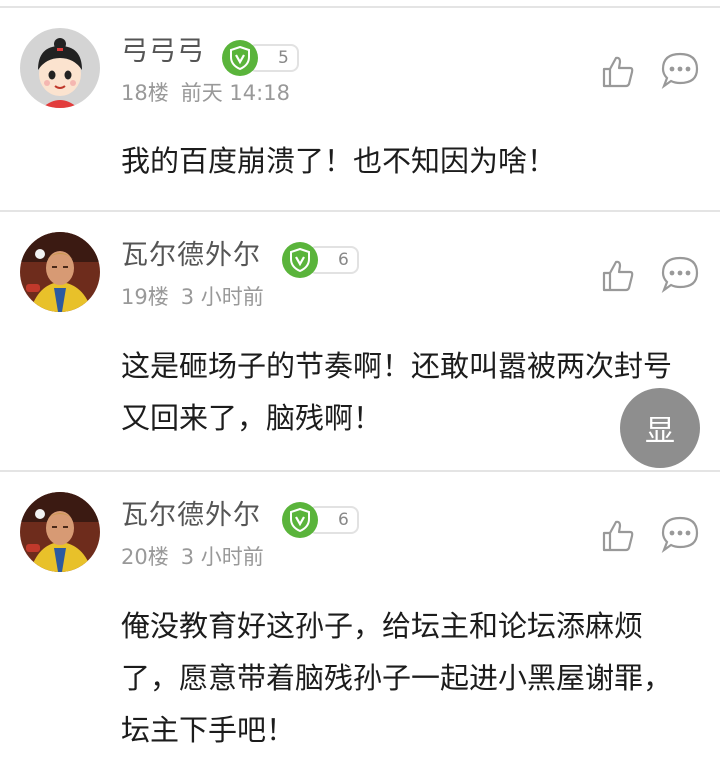 This screenshot has width=720, height=776. I want to click on post-meta: 19楼 3 小时前, so click(192, 297).